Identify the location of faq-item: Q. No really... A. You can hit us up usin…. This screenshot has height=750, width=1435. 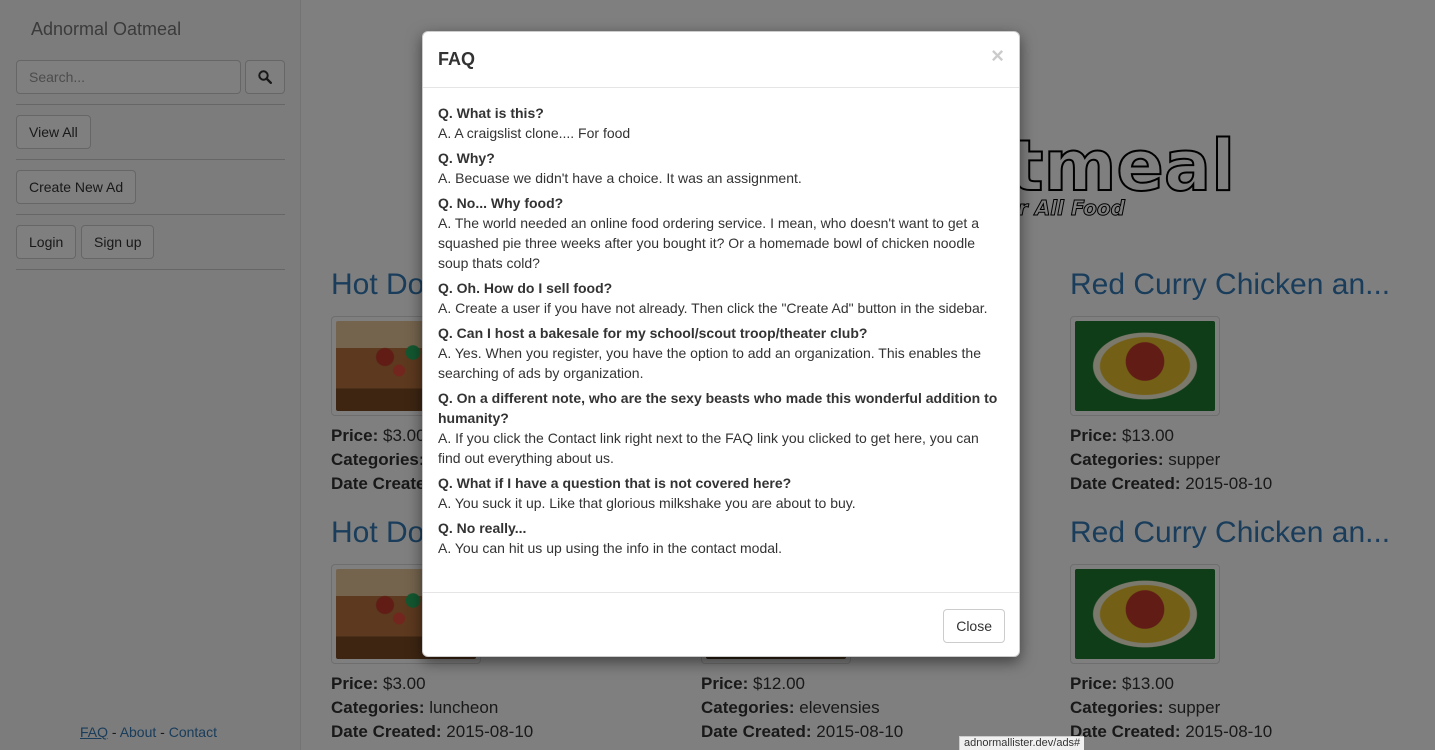
(721, 538).